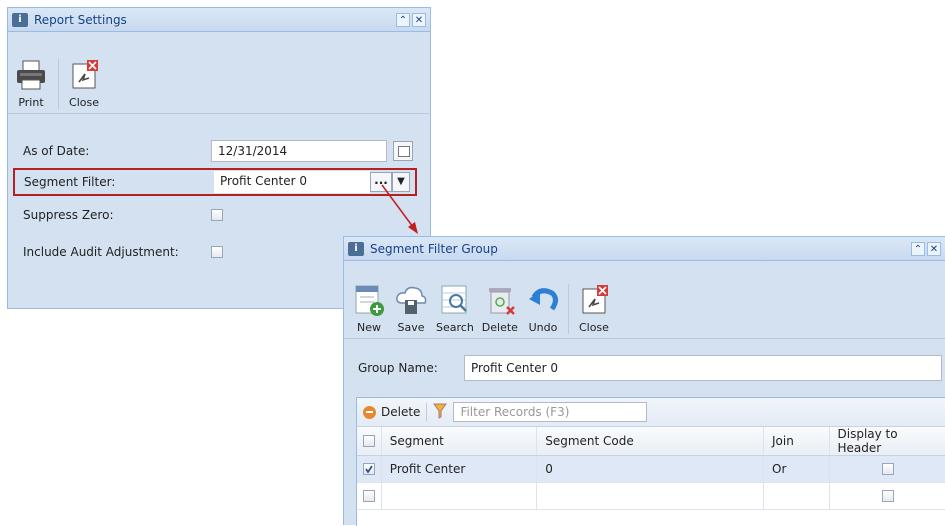 The image size is (945, 526). I want to click on column-header-segment-code: Segment Code, so click(650, 441).